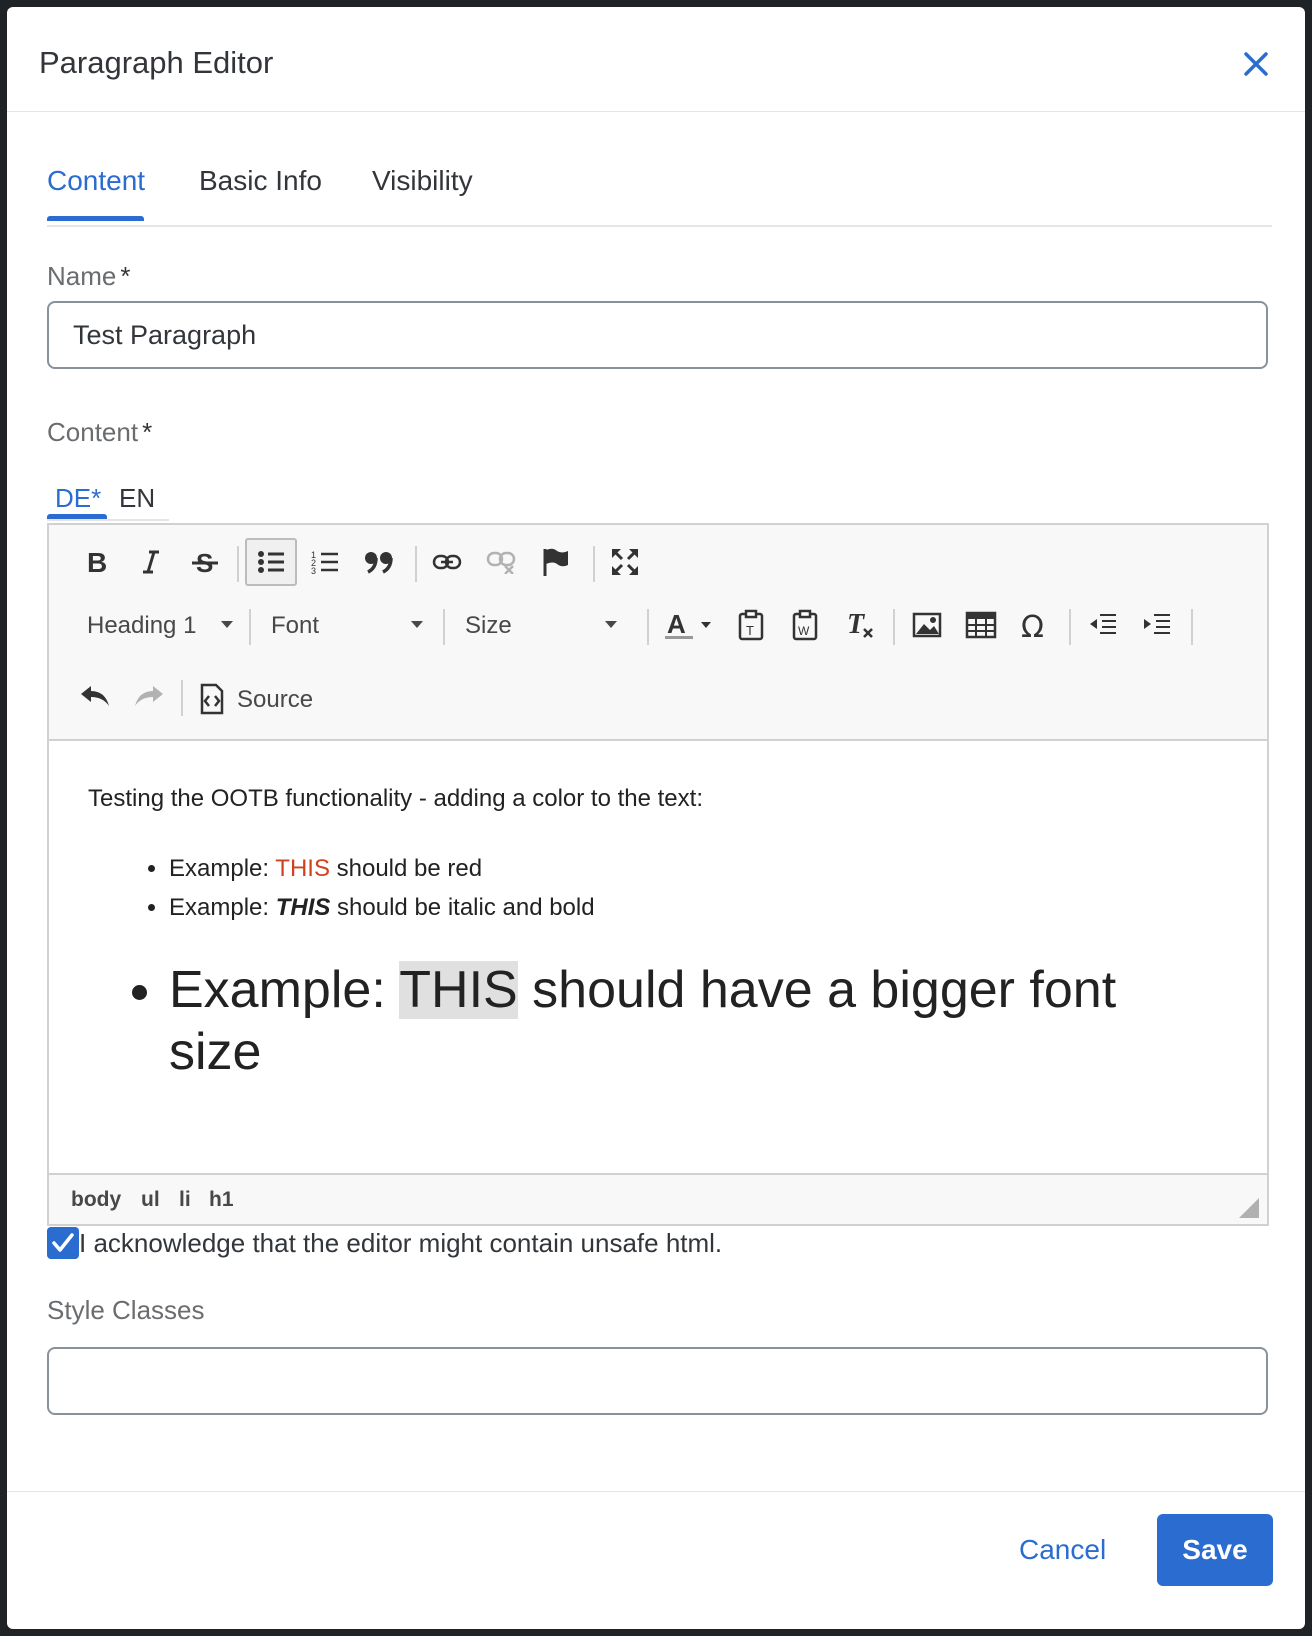 The height and width of the screenshot is (1636, 1312). Describe the element at coordinates (981, 625) in the screenshot. I see `table-button` at that location.